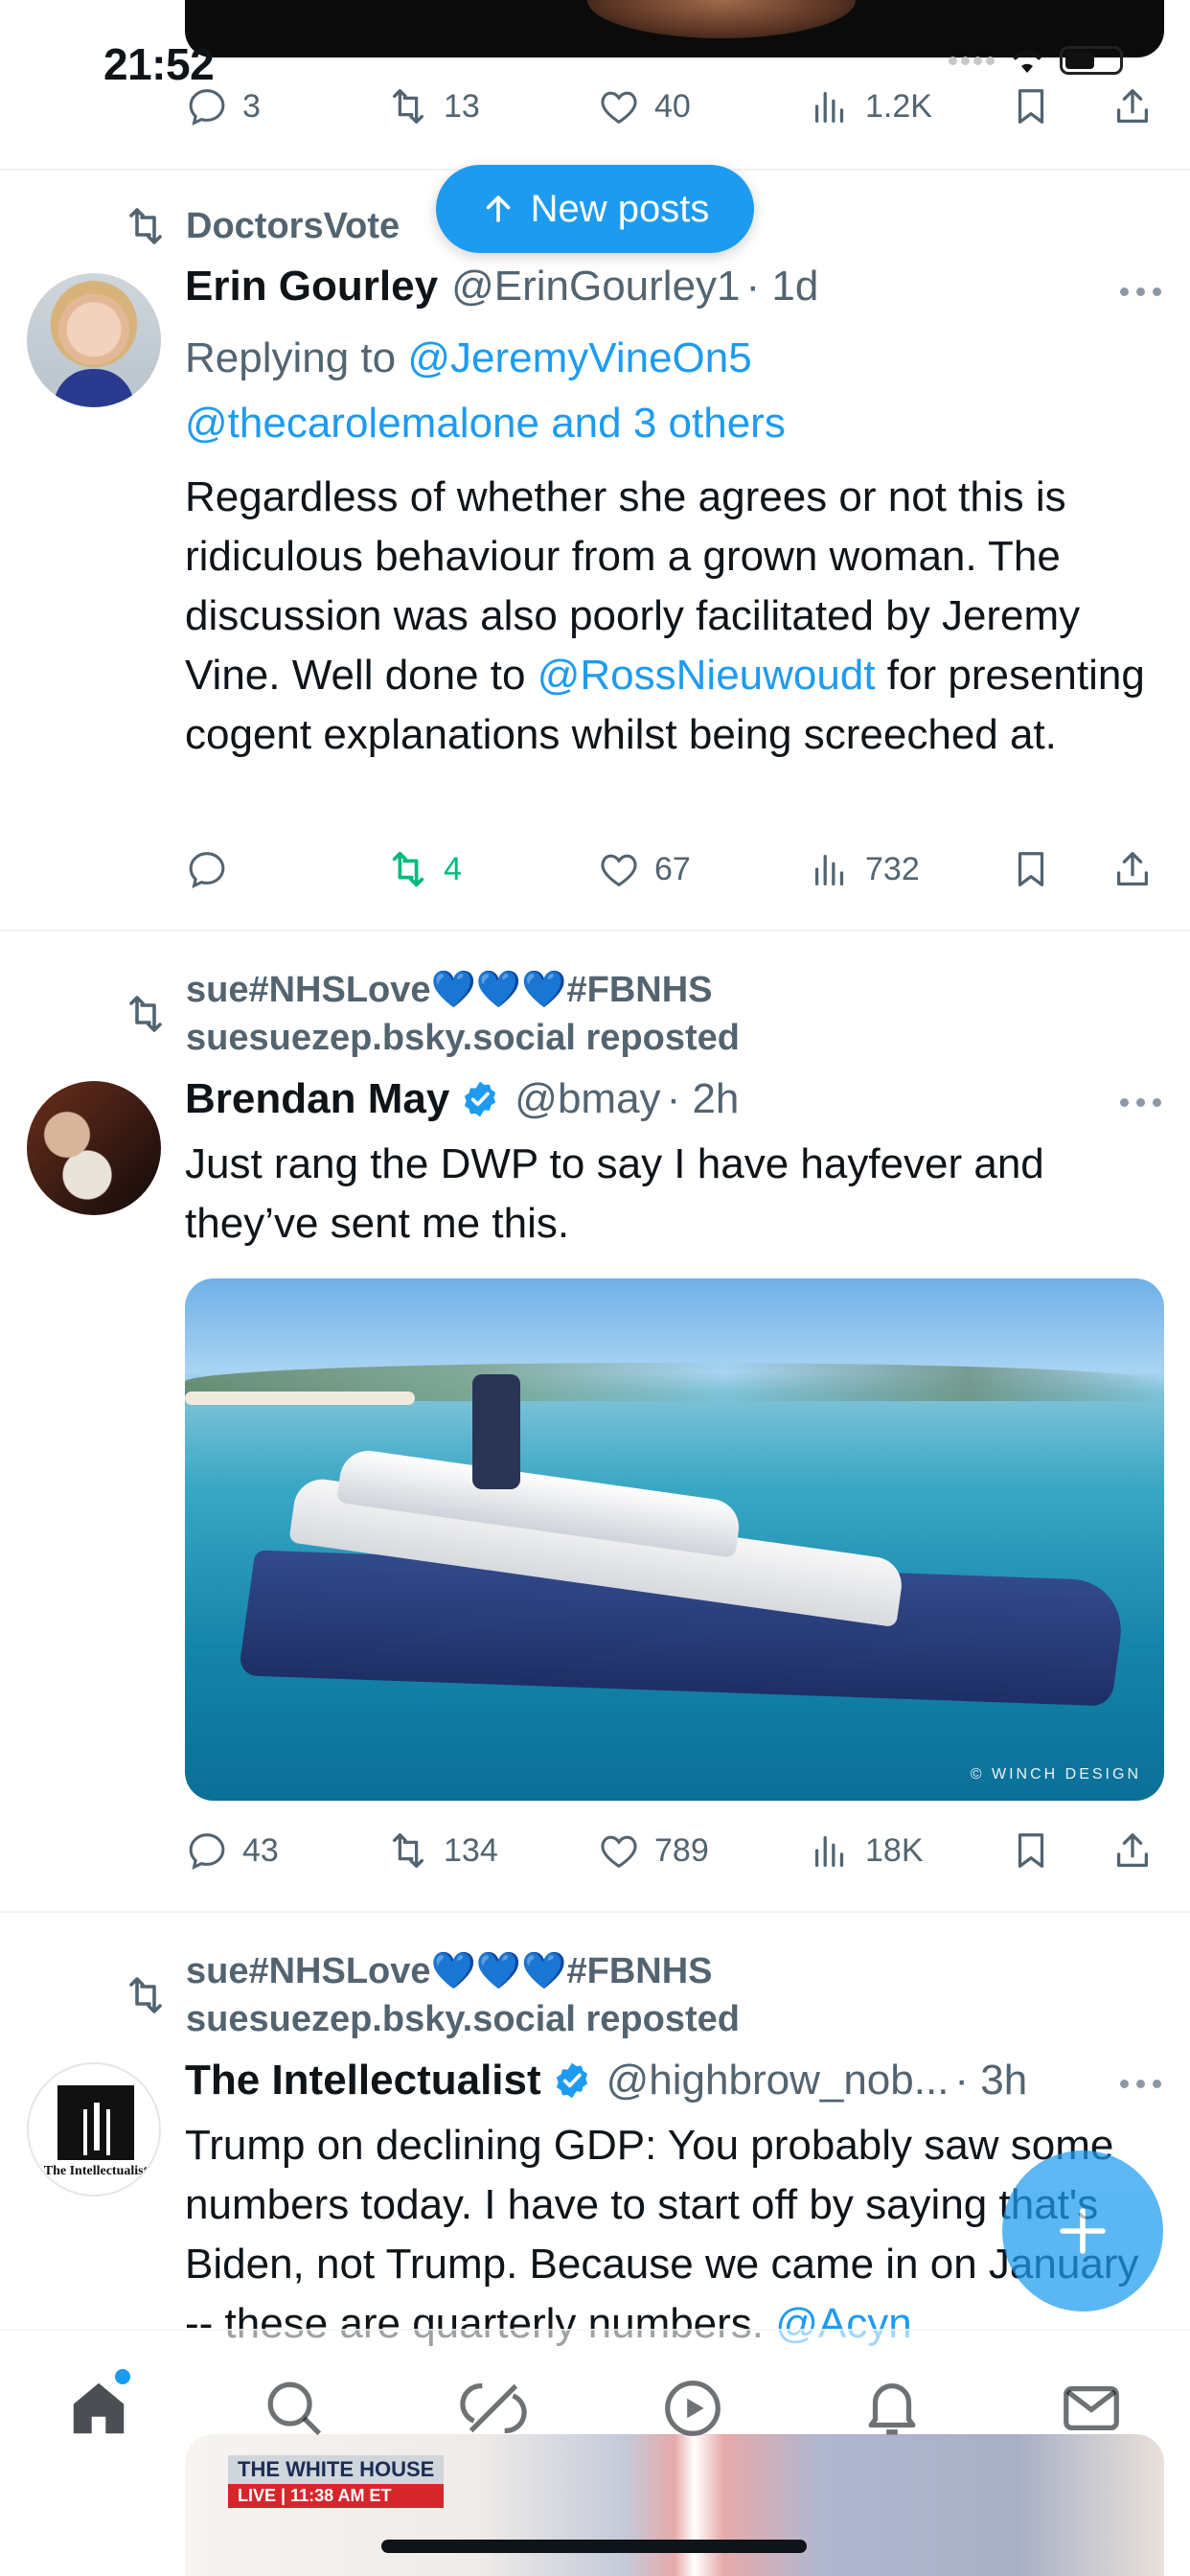 The width and height of the screenshot is (1190, 2576). I want to click on views-count: 732, so click(893, 868).